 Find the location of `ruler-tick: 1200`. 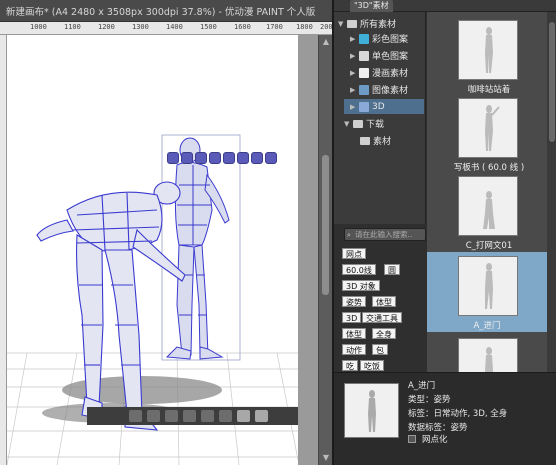

ruler-tick: 1200 is located at coordinates (106, 27).